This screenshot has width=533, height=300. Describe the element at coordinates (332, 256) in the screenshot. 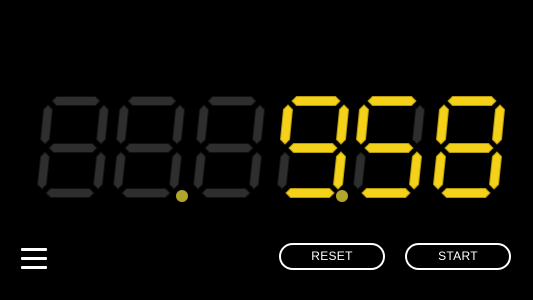

I see `reset-button: RESET` at that location.